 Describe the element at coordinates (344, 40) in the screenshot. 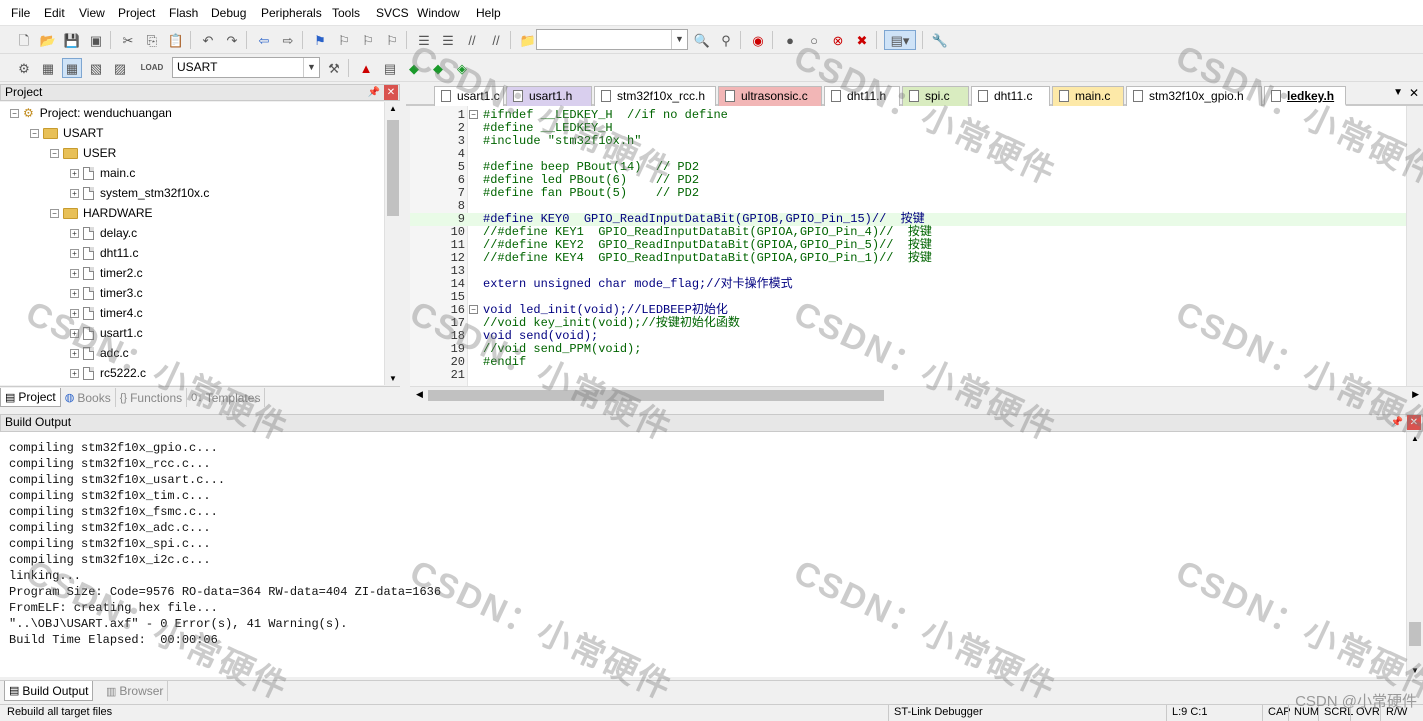

I see `prev-bookmark-icon: ⚐` at that location.